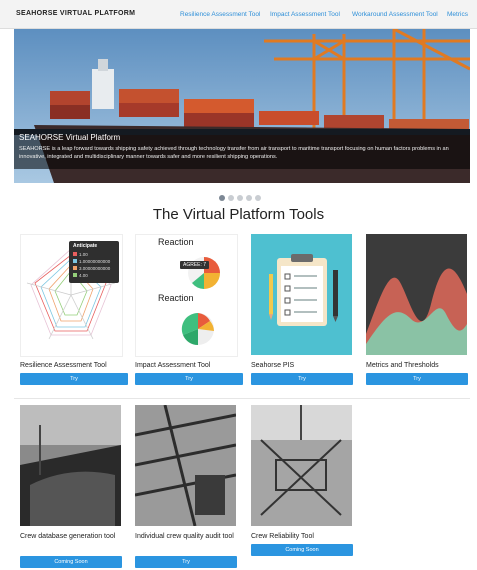 The width and height of the screenshot is (477, 570). I want to click on reaction-badge: AGREE: 7, so click(195, 265).